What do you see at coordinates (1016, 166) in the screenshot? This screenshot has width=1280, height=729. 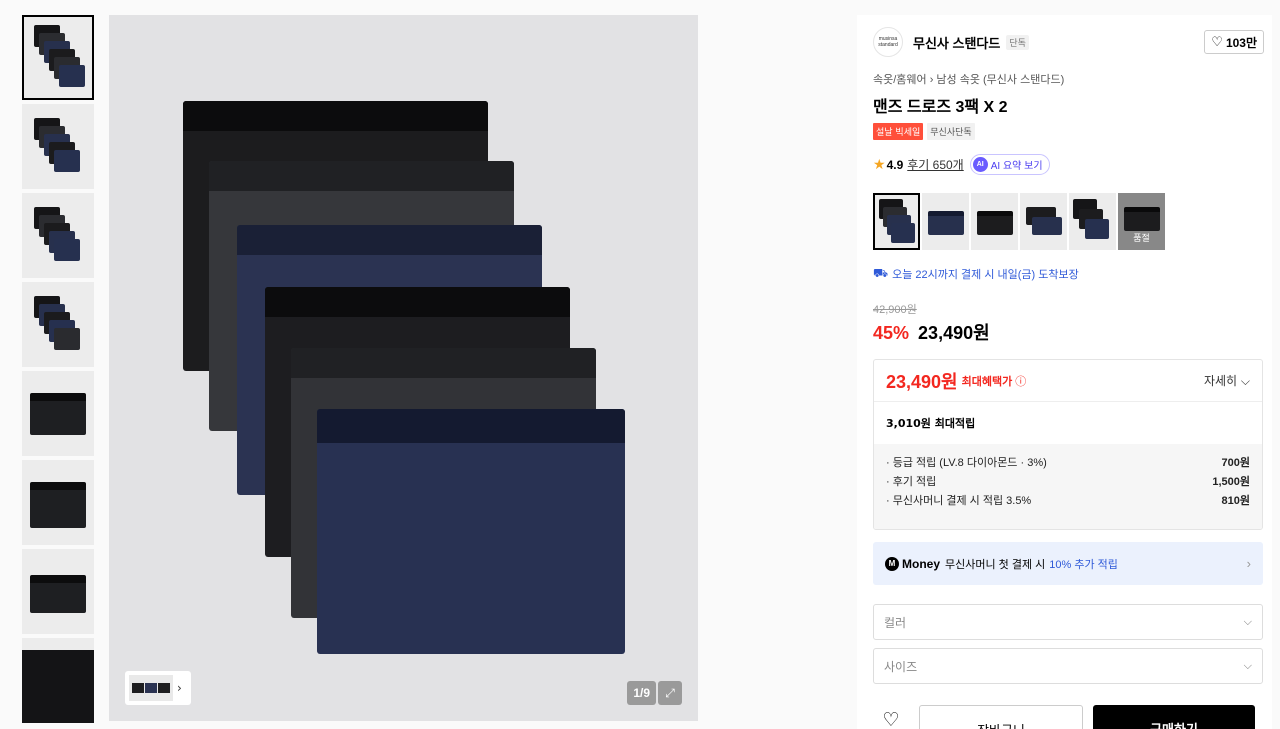 I see `ai-summary-label: AI 요약 보기` at bounding box center [1016, 166].